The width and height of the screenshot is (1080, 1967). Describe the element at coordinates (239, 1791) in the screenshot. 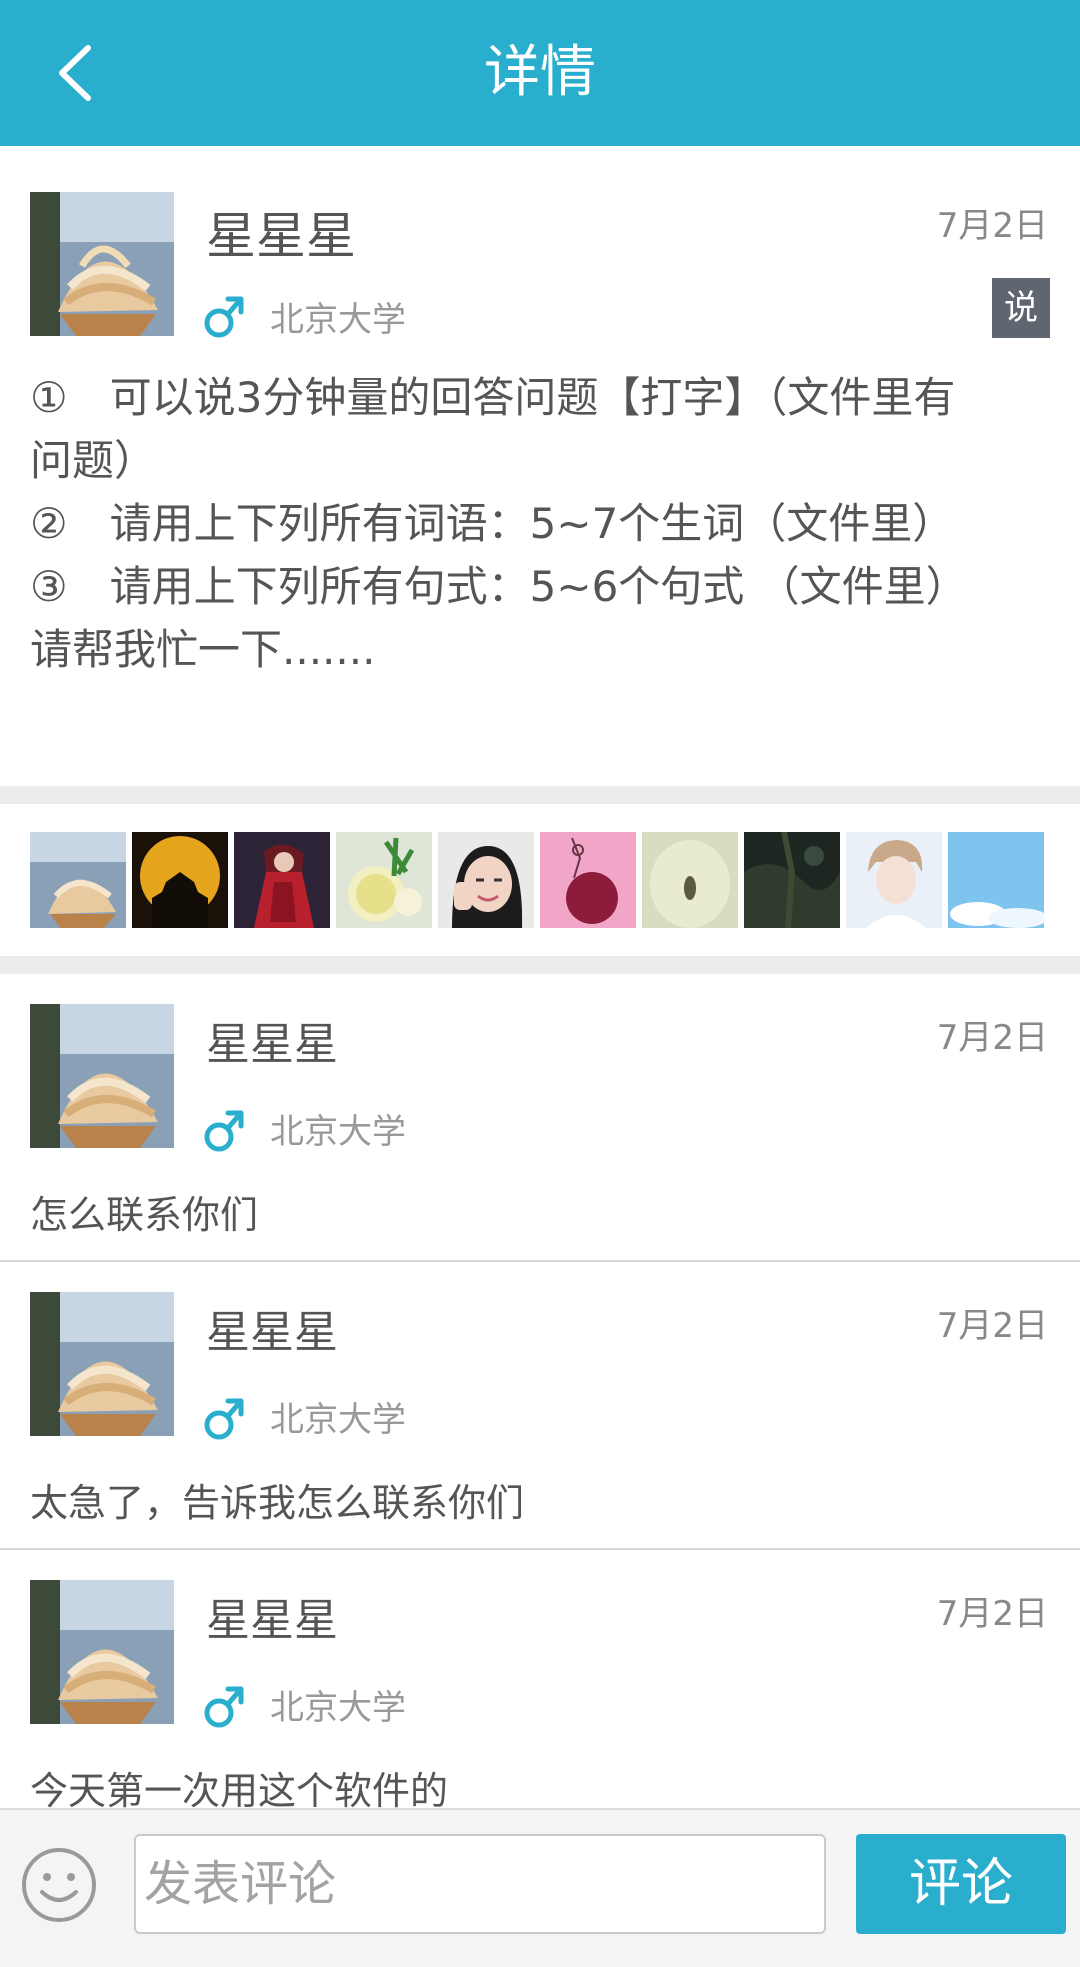

I see `comment-text: 今天第一次用这个软件的` at that location.